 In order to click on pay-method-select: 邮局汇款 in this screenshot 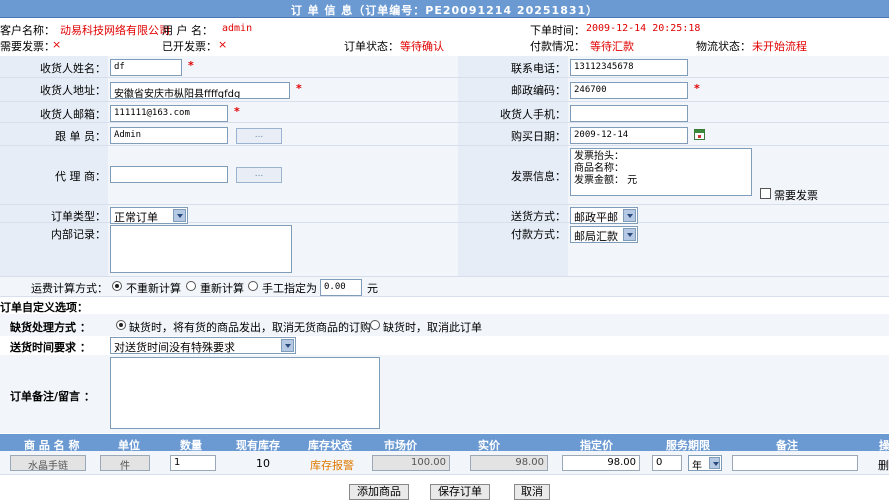, I will do `click(604, 234)`.